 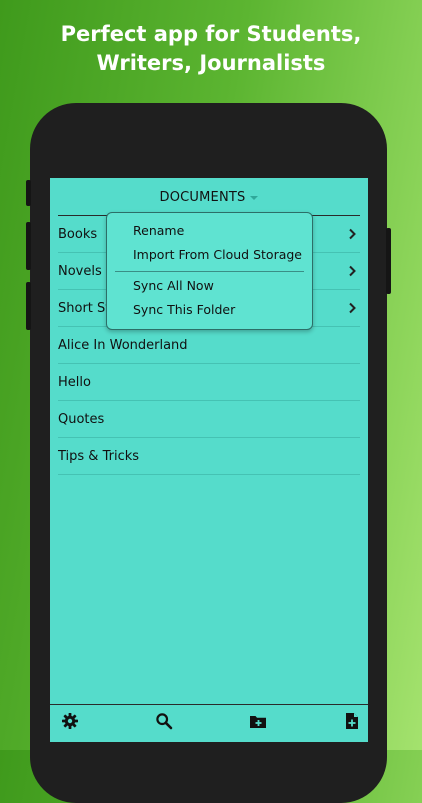 I want to click on list-item-document: Tips & Tricks, so click(x=209, y=456).